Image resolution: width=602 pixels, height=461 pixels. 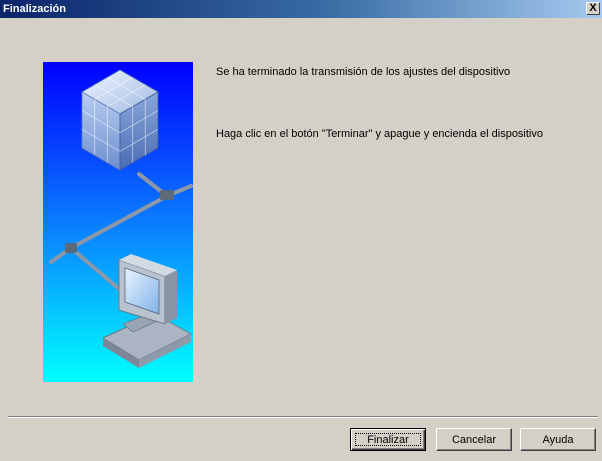 I want to click on title-bar: Finalización X, so click(x=301, y=9).